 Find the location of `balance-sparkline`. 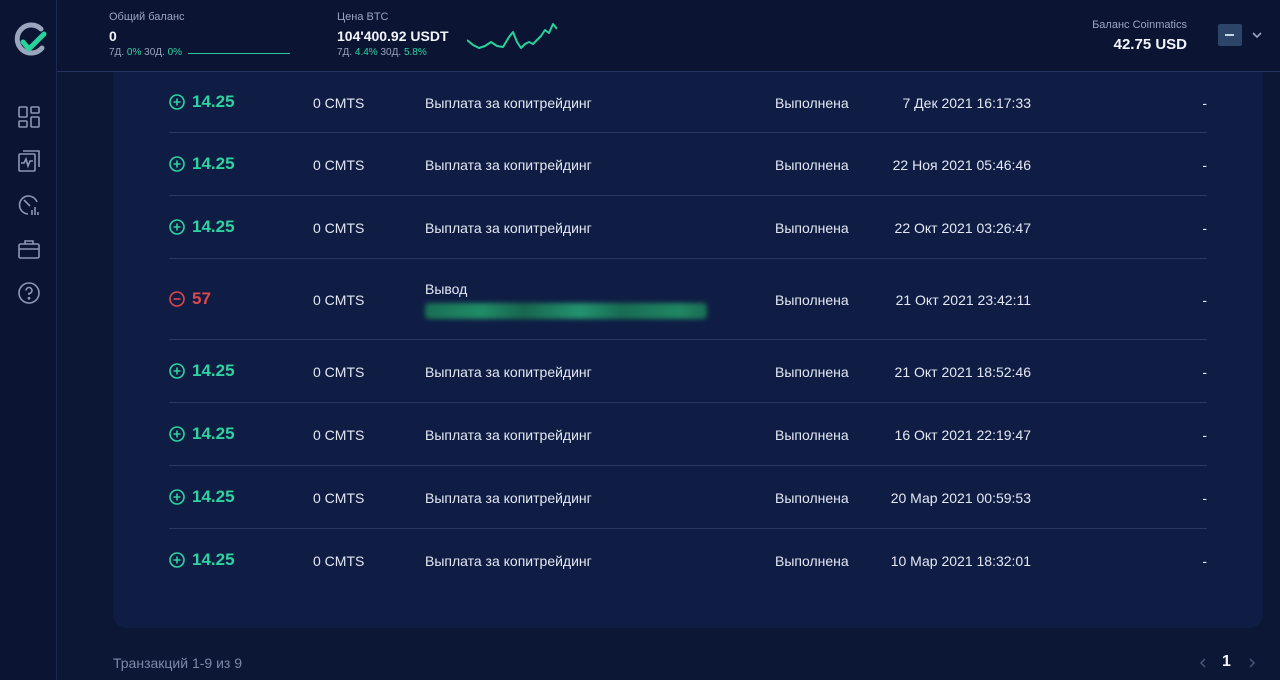

balance-sparkline is located at coordinates (239, 53).